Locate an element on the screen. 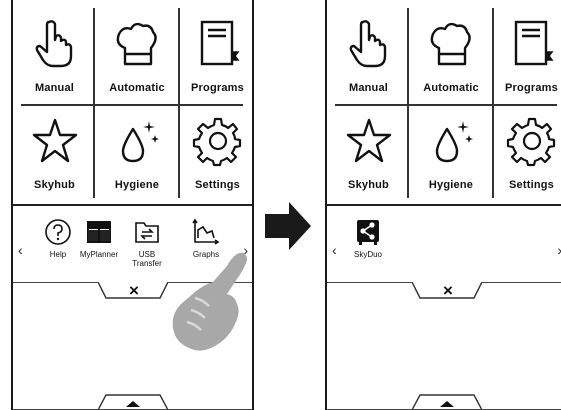 The height and width of the screenshot is (410, 561). shortcut-myplanner: MyPlanner is located at coordinates (99, 238).